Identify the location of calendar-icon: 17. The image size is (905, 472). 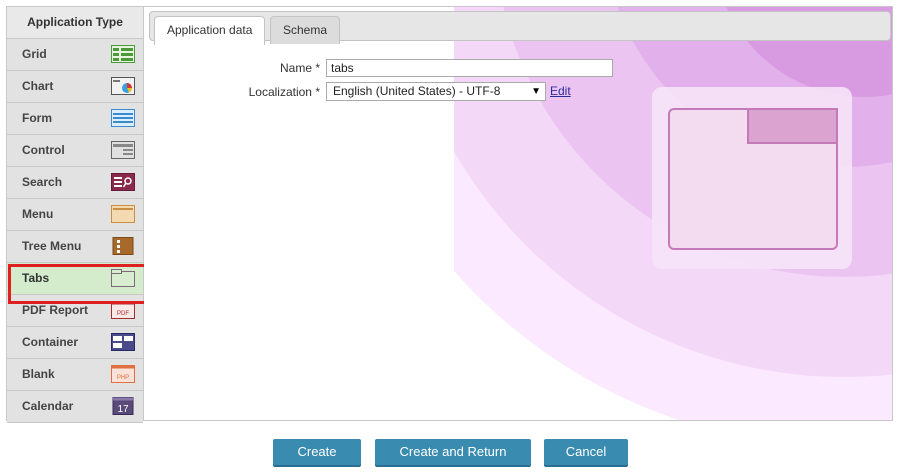
(123, 406).